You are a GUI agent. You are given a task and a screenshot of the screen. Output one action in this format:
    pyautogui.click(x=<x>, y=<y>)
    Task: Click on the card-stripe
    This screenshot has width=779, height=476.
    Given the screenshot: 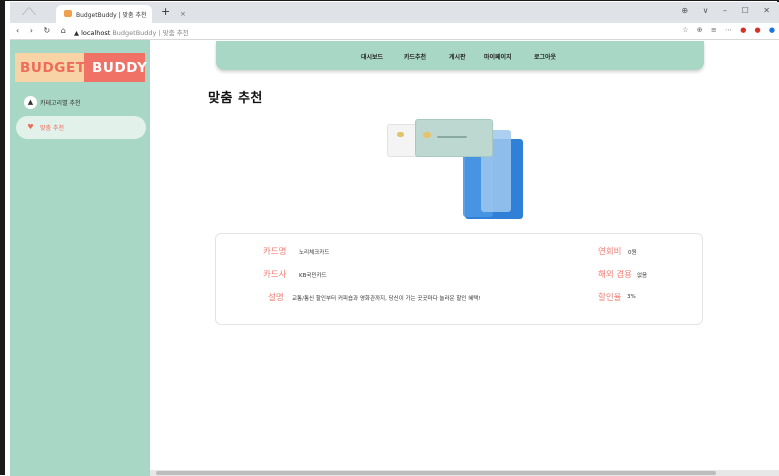 What is the action you would take?
    pyautogui.click(x=452, y=137)
    